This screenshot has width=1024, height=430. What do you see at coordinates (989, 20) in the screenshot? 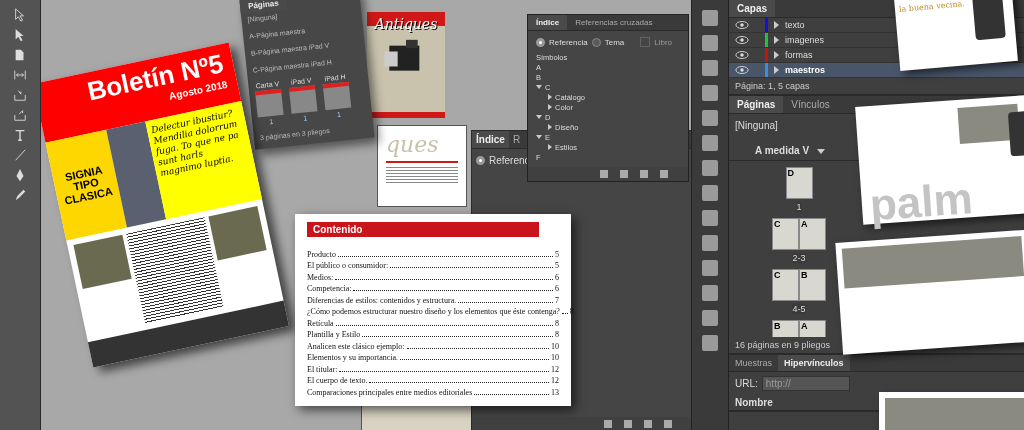
I see `phone-drawing` at bounding box center [989, 20].